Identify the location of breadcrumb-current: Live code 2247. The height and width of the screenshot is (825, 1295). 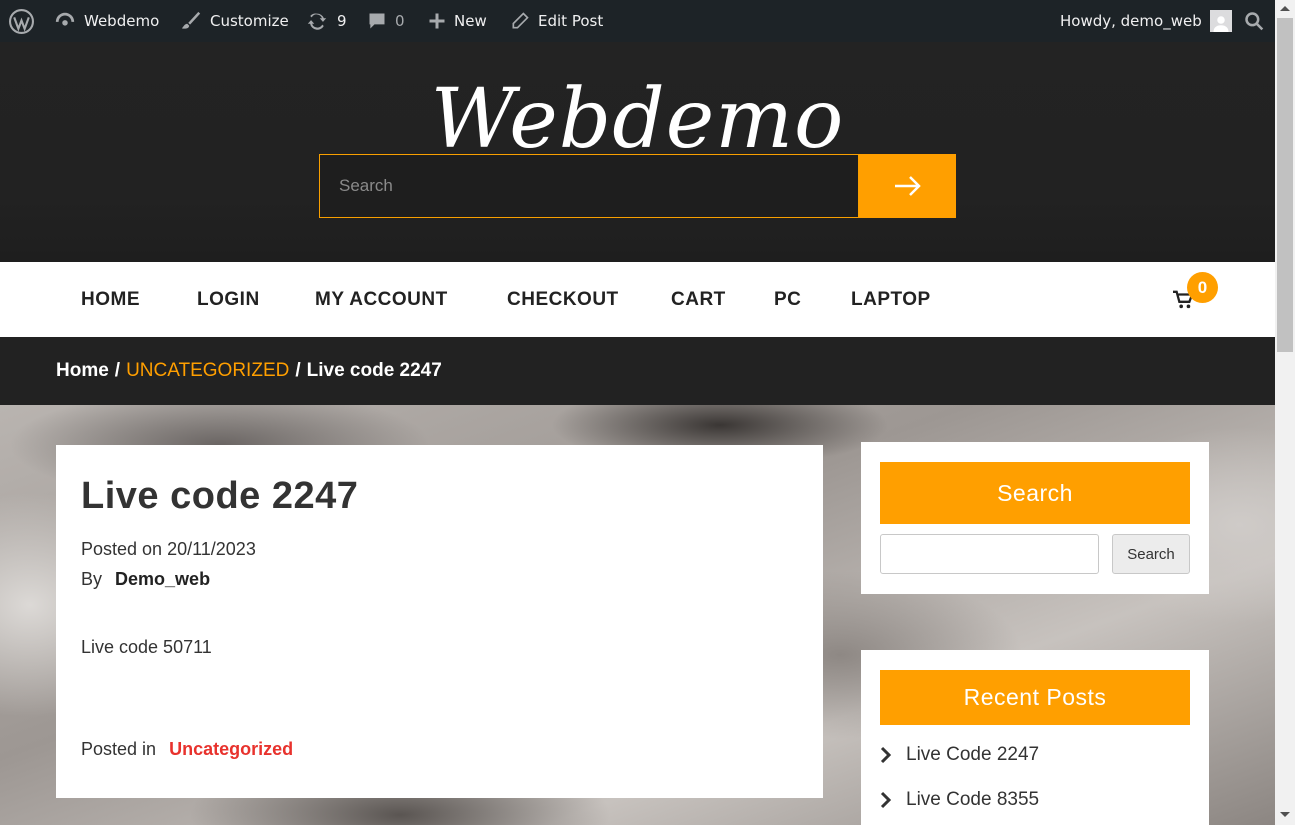
(374, 370).